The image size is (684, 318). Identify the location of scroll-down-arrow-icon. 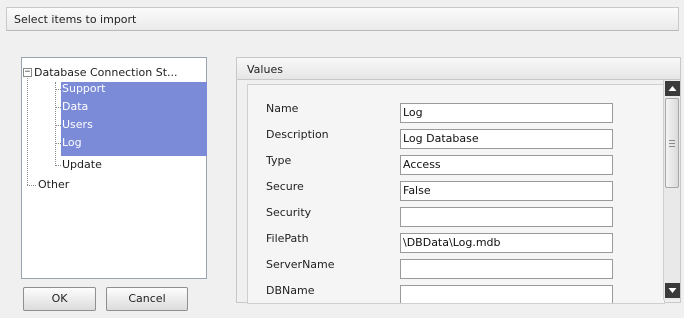
(672, 290).